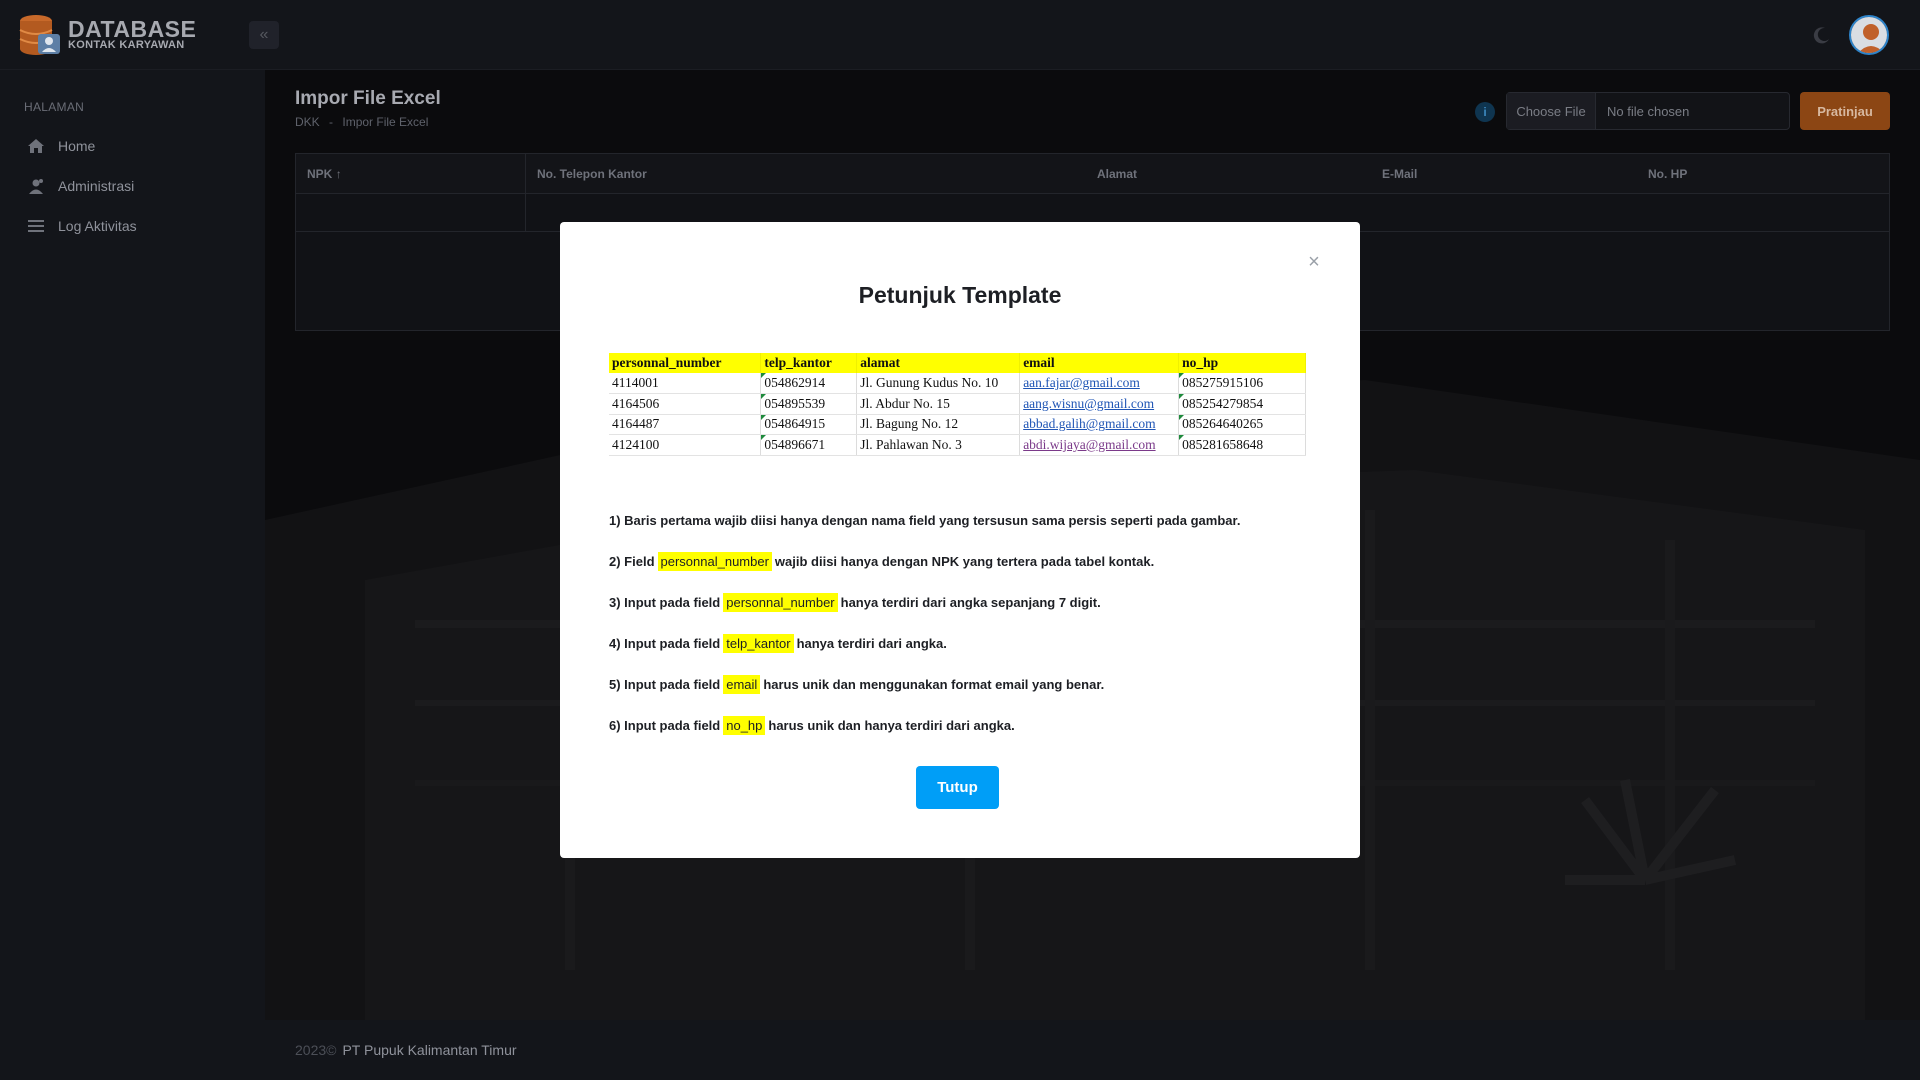 The height and width of the screenshot is (1080, 1920). What do you see at coordinates (1667, 174) in the screenshot?
I see `column-header-no-hp: No. HP` at bounding box center [1667, 174].